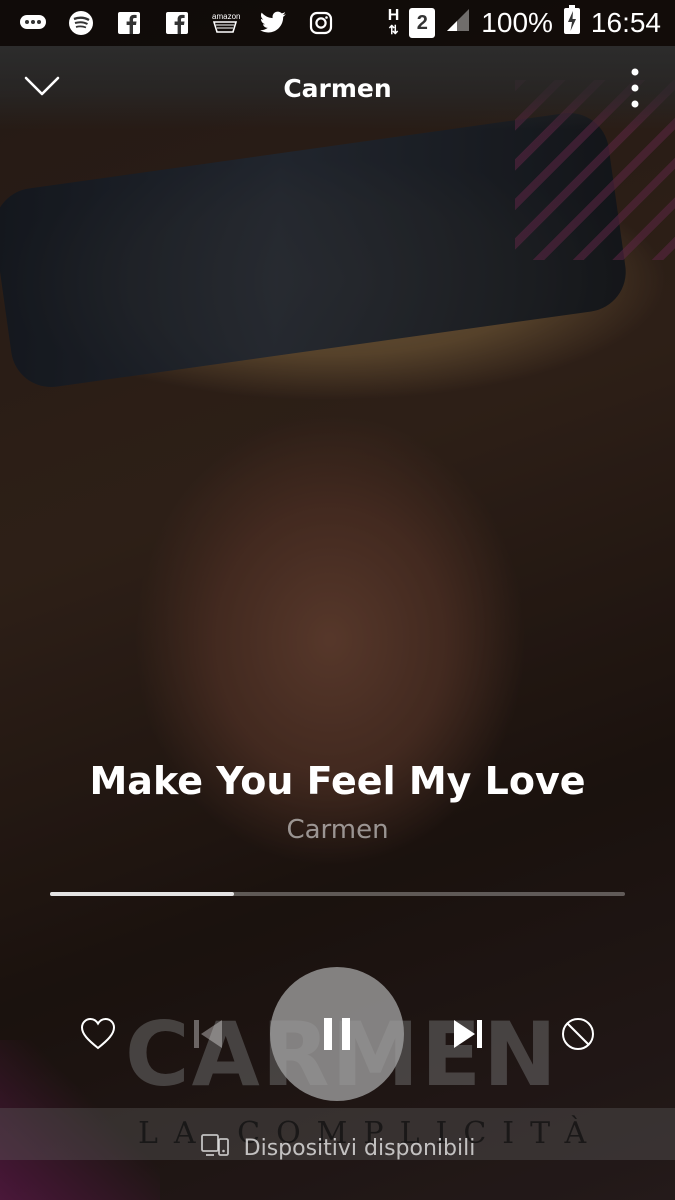 The image size is (675, 1200). I want to click on playback-progress-bar, so click(337, 894).